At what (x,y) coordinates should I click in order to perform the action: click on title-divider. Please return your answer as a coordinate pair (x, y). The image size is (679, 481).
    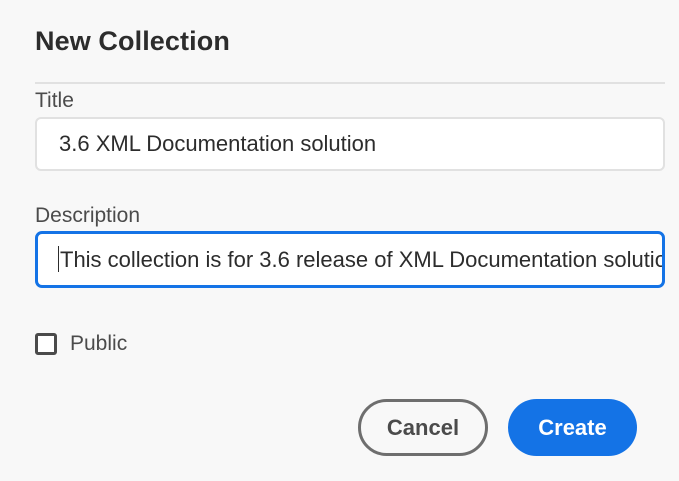
    Looking at the image, I should click on (350, 83).